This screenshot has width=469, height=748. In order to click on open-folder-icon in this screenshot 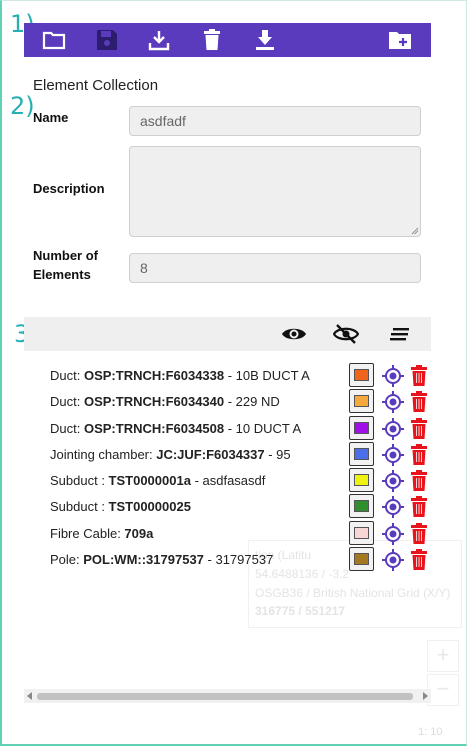, I will do `click(54, 40)`.